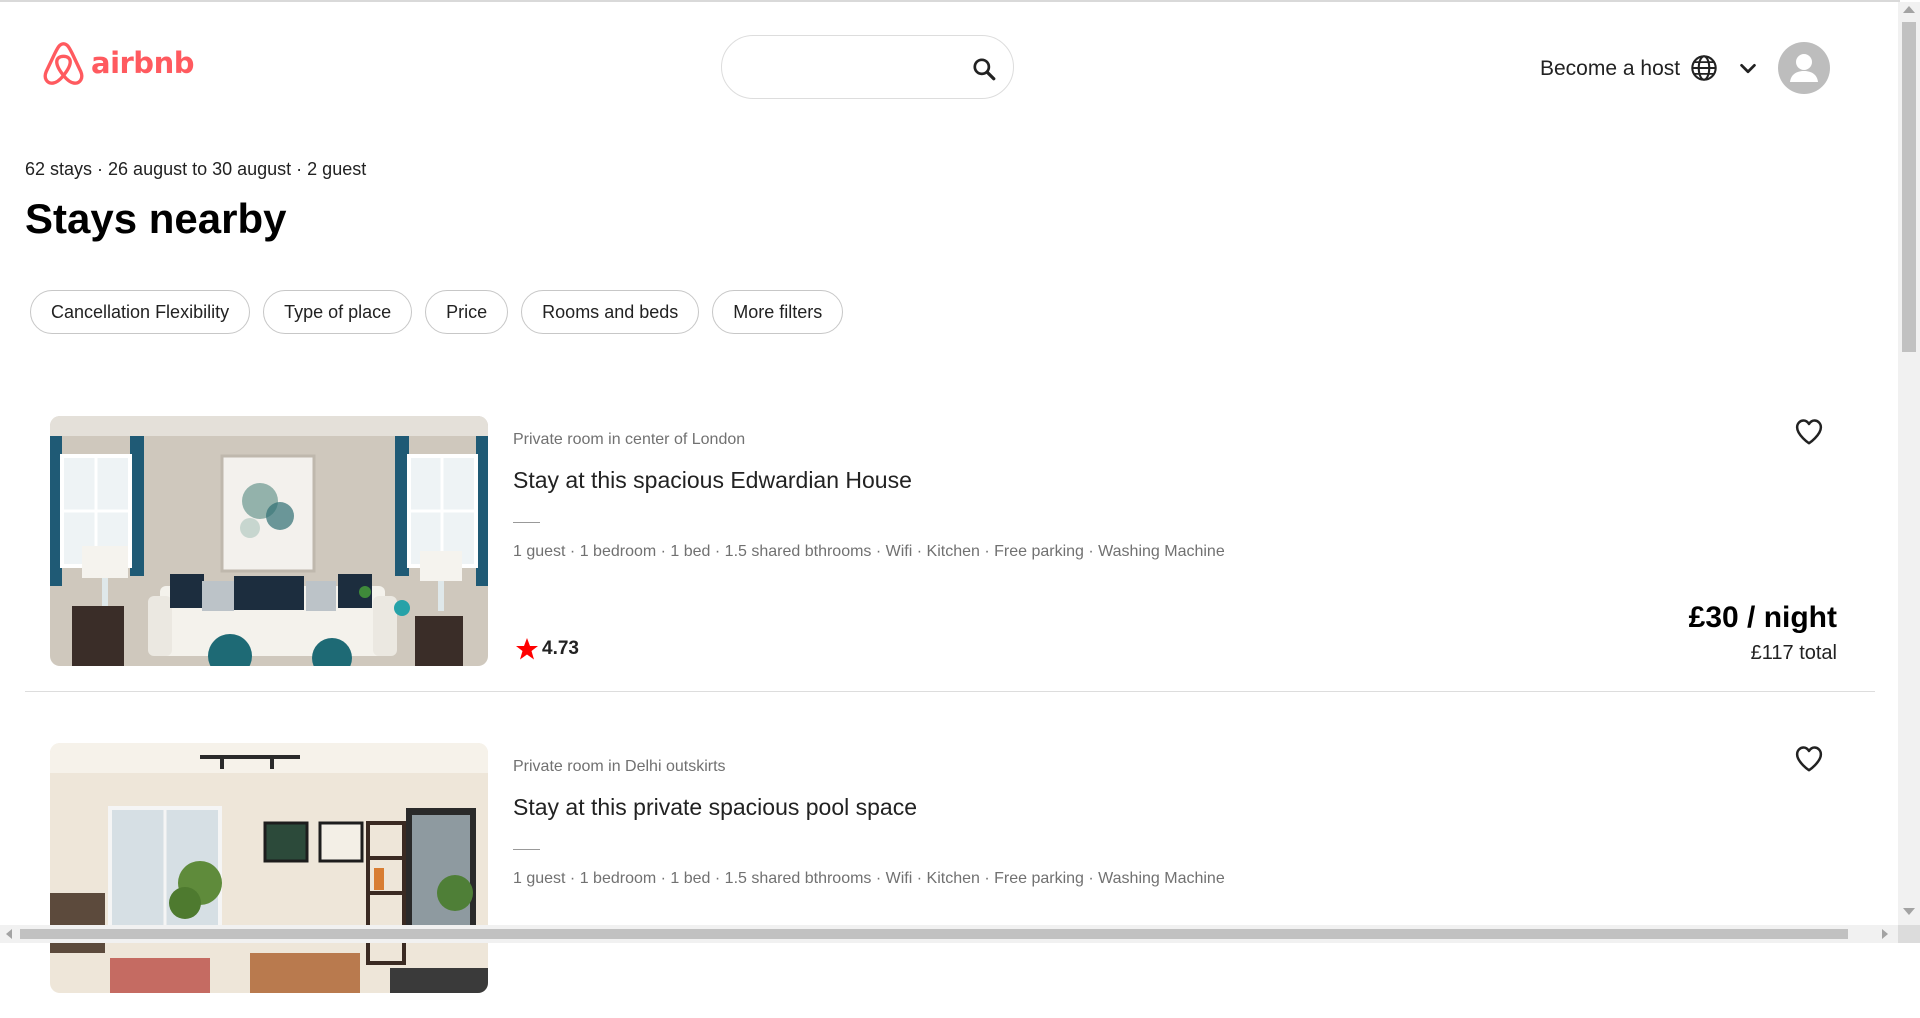 This screenshot has height=1018, width=1920. What do you see at coordinates (142, 63) in the screenshot?
I see `logo-text: airbnb` at bounding box center [142, 63].